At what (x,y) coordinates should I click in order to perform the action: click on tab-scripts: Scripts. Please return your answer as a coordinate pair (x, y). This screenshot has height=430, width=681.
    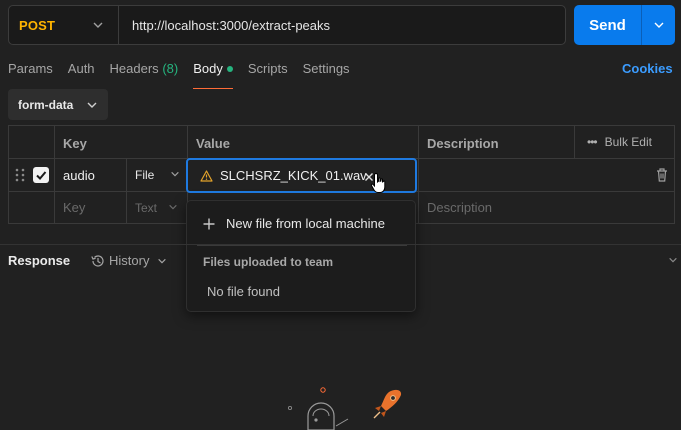
    Looking at the image, I should click on (268, 72).